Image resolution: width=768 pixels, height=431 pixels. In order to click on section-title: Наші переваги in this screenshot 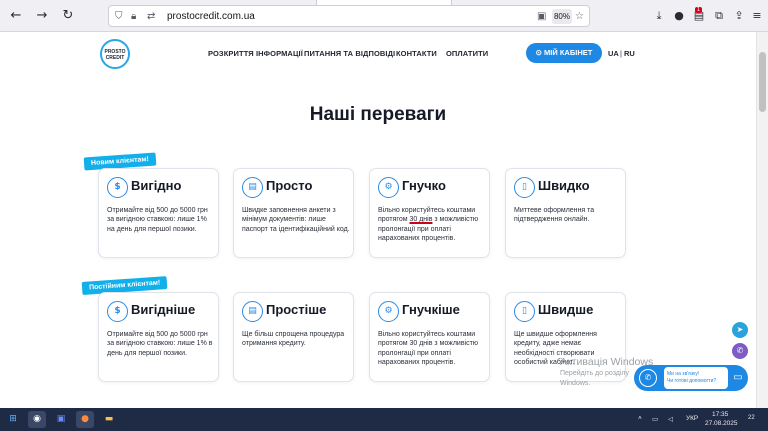, I will do `click(378, 114)`.